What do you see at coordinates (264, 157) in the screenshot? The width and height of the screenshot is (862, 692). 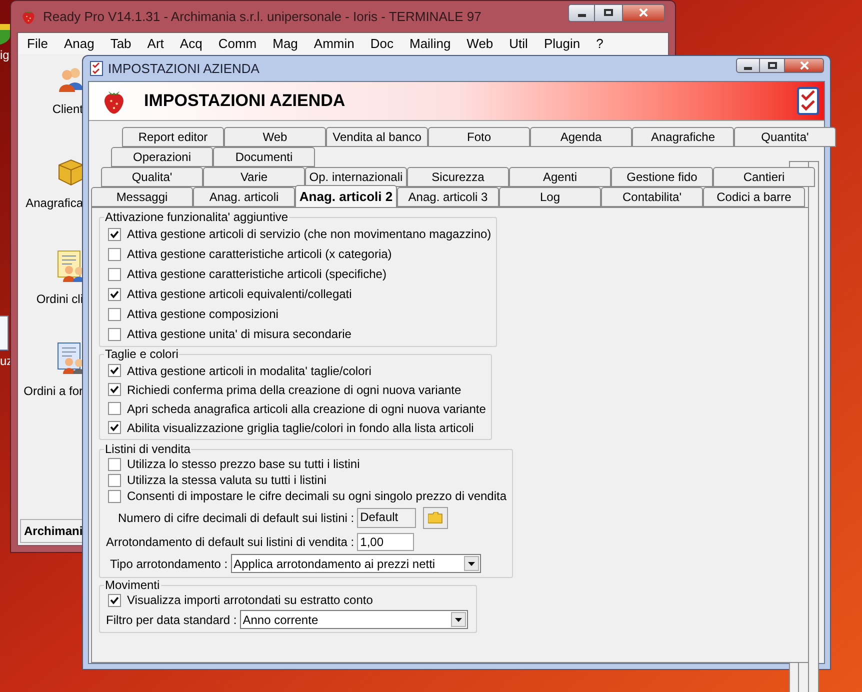 I see `tab: Documenti` at bounding box center [264, 157].